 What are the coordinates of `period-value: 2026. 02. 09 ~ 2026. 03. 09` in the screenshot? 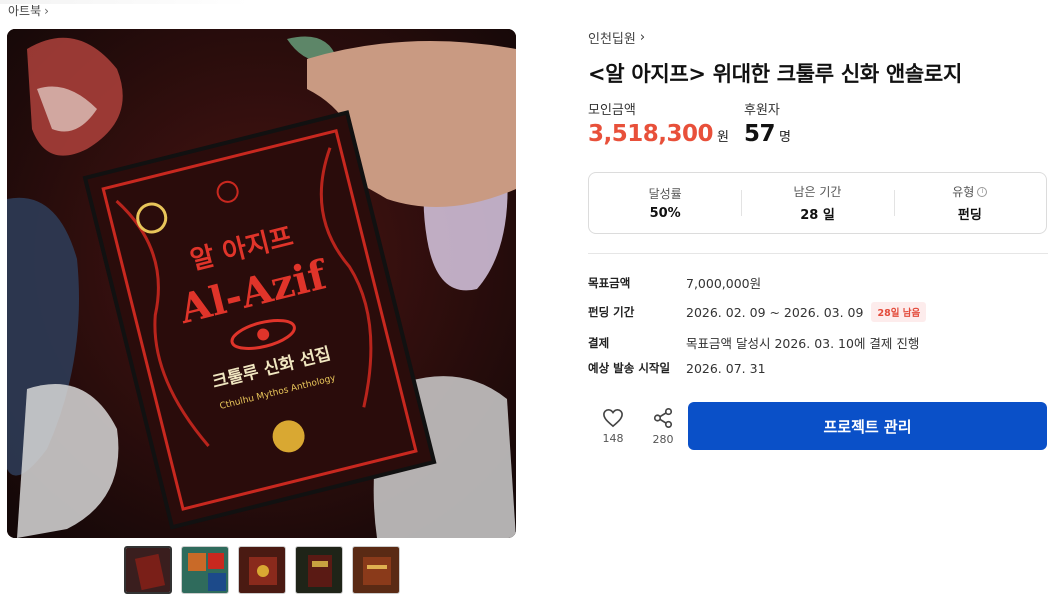 It's located at (775, 312).